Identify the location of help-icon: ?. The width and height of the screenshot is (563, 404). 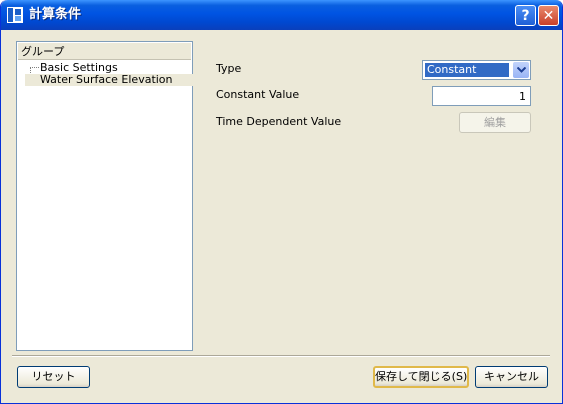
(525, 15).